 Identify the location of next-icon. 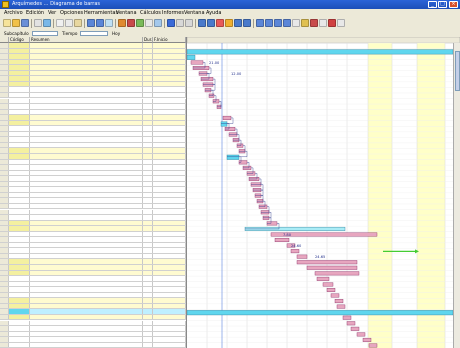
(278, 23).